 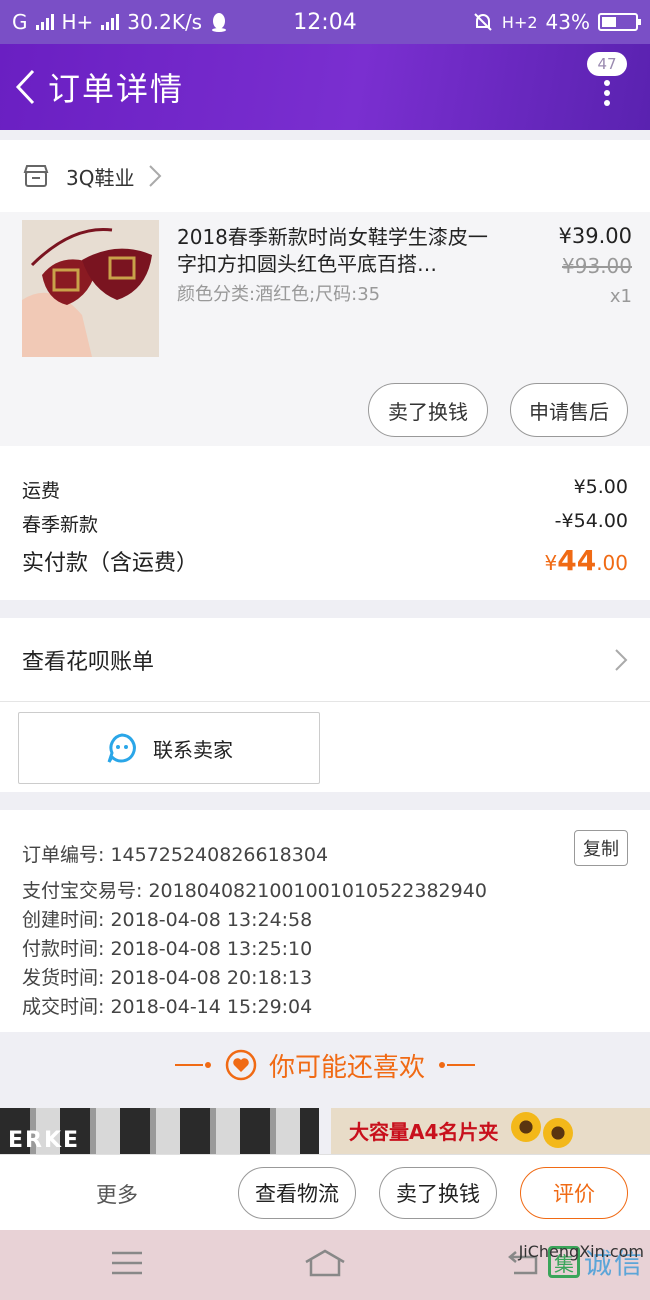 What do you see at coordinates (325, 560) in the screenshot?
I see `paid-row: 实付款（含运费） ¥44.00` at bounding box center [325, 560].